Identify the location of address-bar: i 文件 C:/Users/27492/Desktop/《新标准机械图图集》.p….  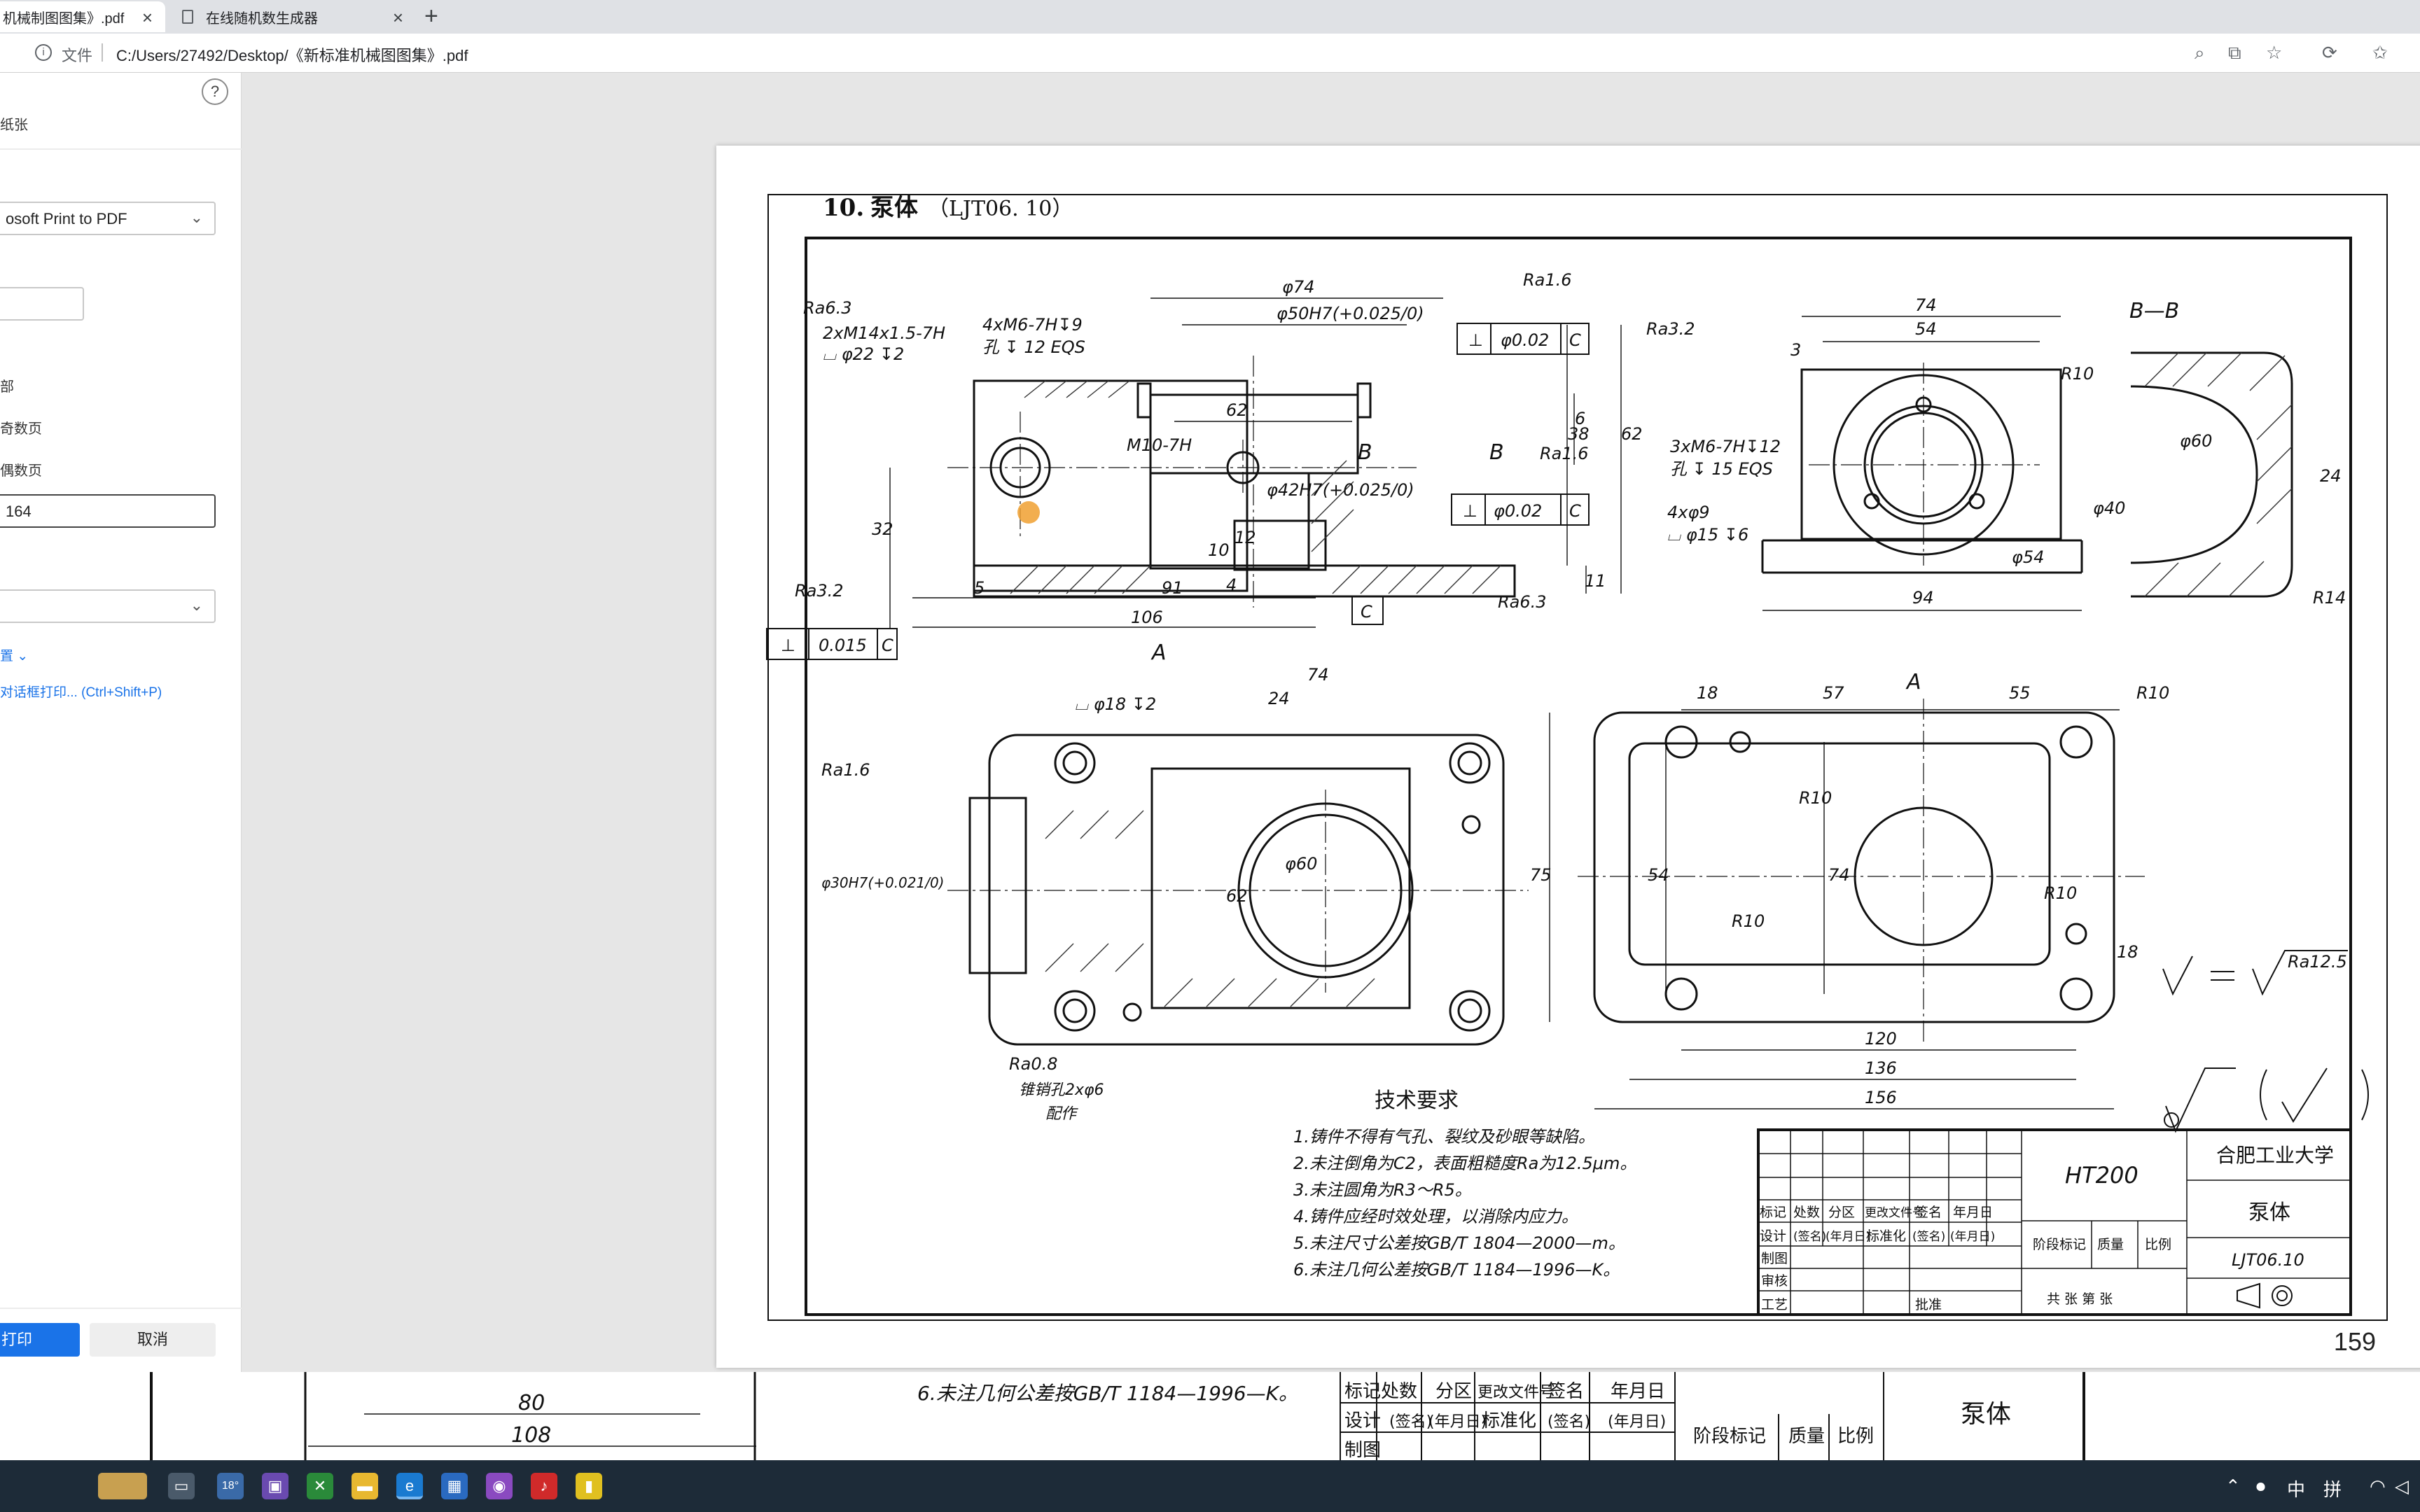
(1210, 53).